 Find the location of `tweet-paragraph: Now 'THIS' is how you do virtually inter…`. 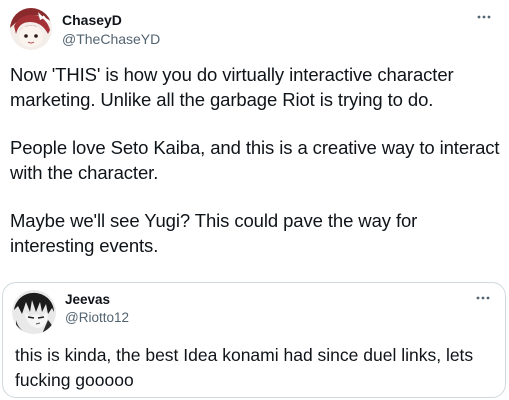

tweet-paragraph: Now 'THIS' is how you do virtually inter… is located at coordinates (232, 87).